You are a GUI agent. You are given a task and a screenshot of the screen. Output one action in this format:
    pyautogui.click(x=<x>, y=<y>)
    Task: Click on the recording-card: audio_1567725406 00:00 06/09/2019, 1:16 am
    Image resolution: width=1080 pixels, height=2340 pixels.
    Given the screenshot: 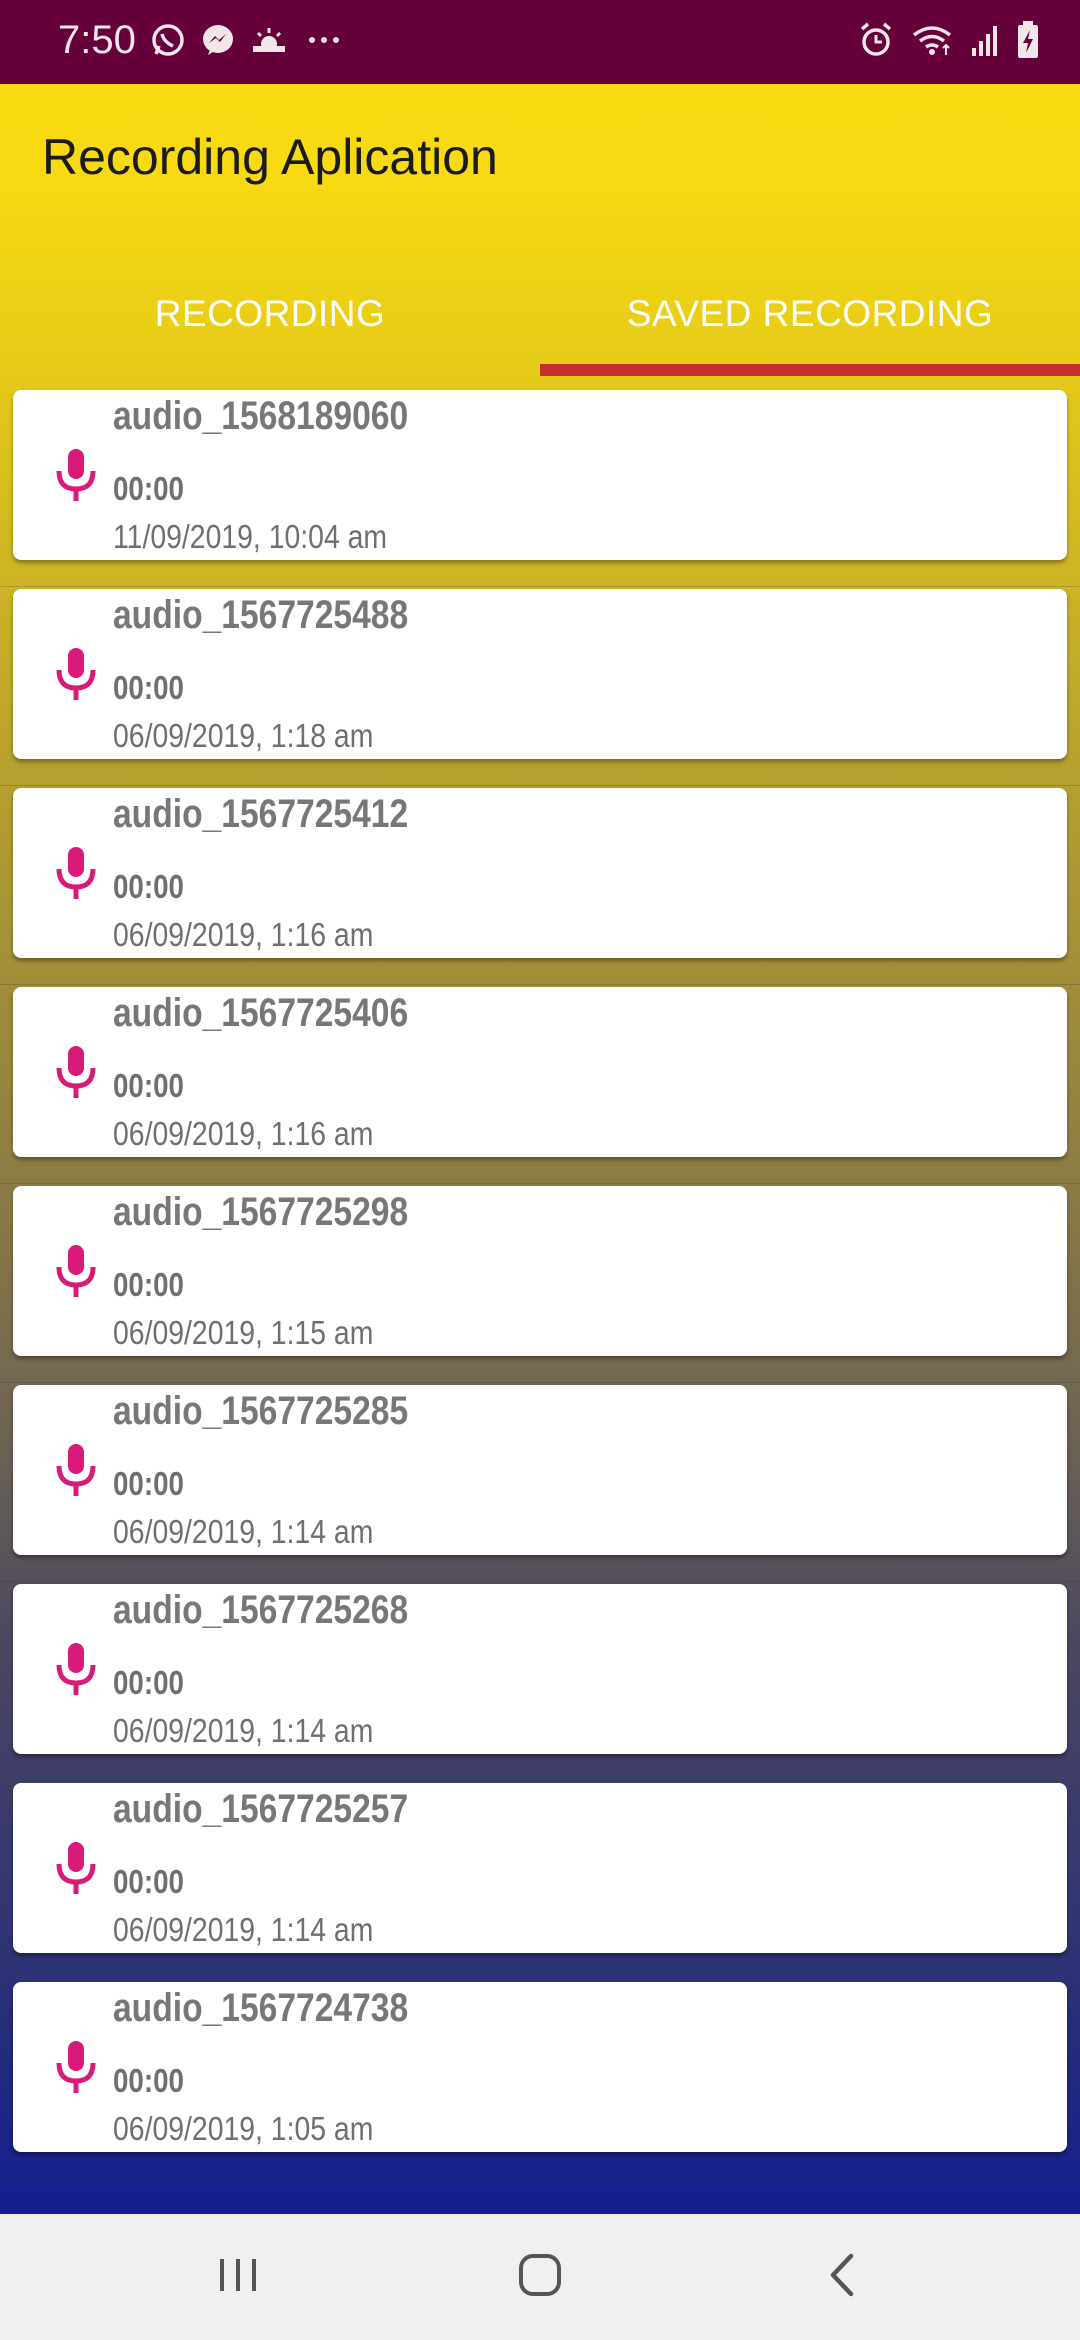 What is the action you would take?
    pyautogui.click(x=540, y=1072)
    